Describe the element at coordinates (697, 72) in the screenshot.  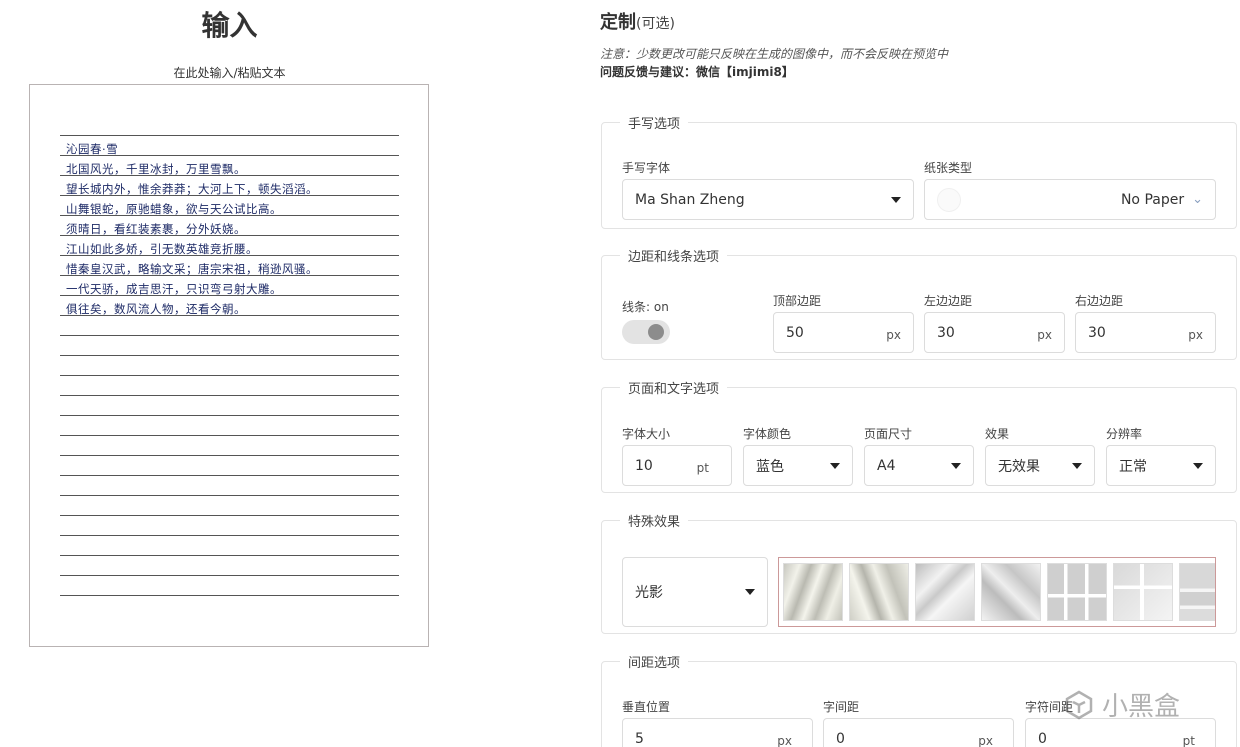
I see `feedback-text: 问题反馈与建议：微信【imjimi8】` at that location.